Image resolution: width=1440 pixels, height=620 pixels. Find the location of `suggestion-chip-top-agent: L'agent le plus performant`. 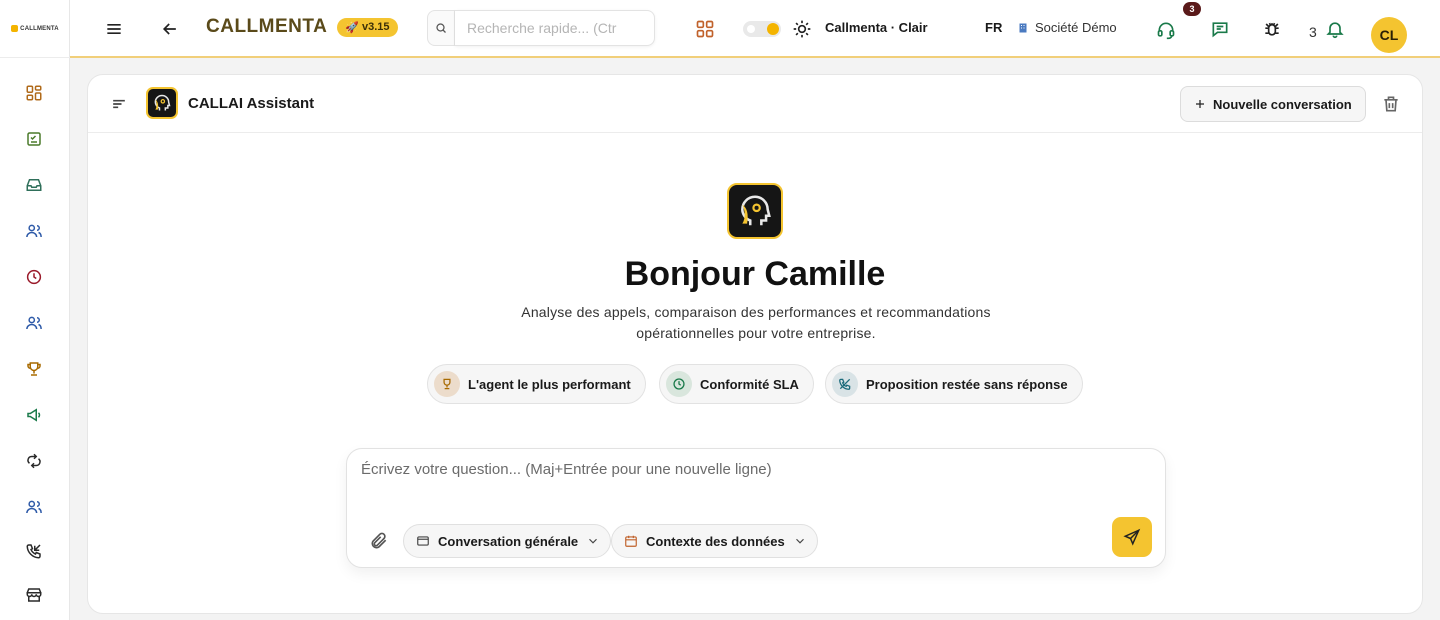

suggestion-chip-top-agent: L'agent le plus performant is located at coordinates (536, 384).